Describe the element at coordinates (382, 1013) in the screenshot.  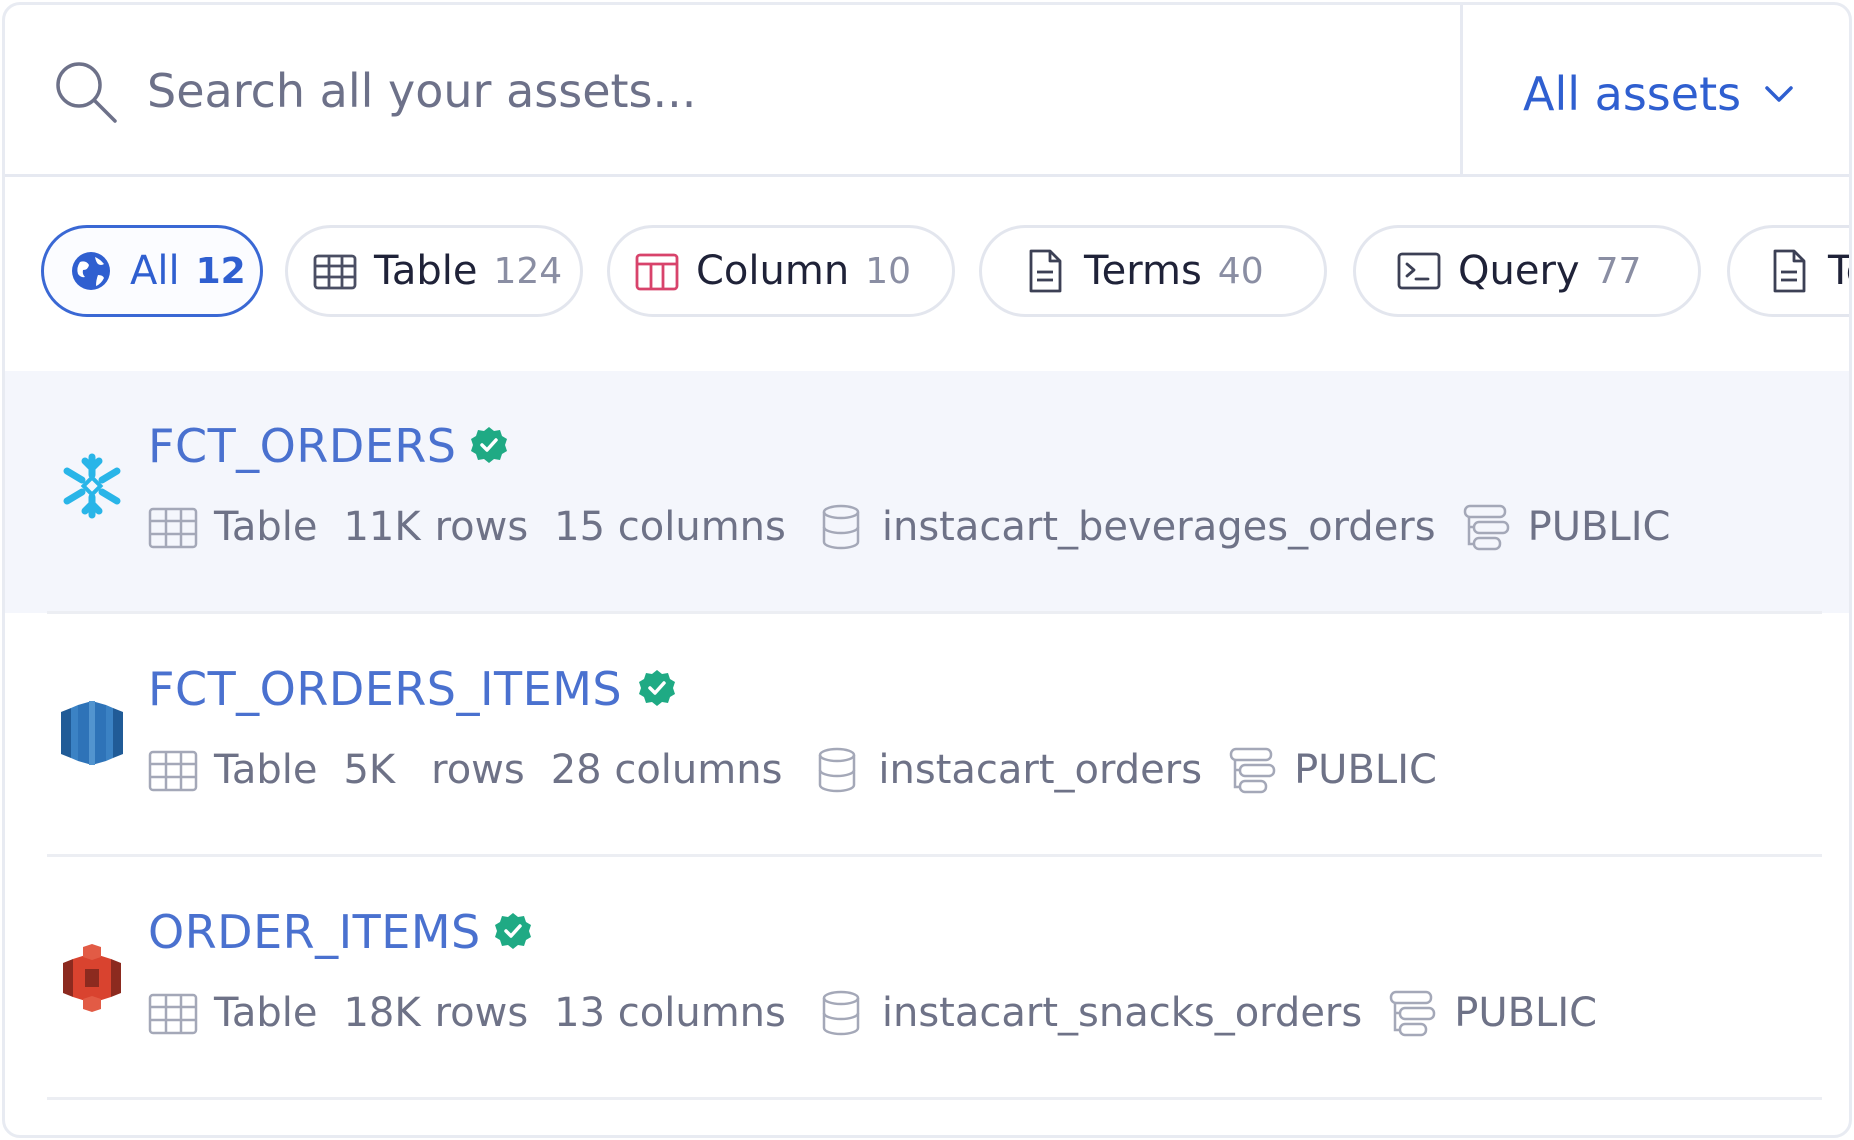
I see `row-count: 18K` at that location.